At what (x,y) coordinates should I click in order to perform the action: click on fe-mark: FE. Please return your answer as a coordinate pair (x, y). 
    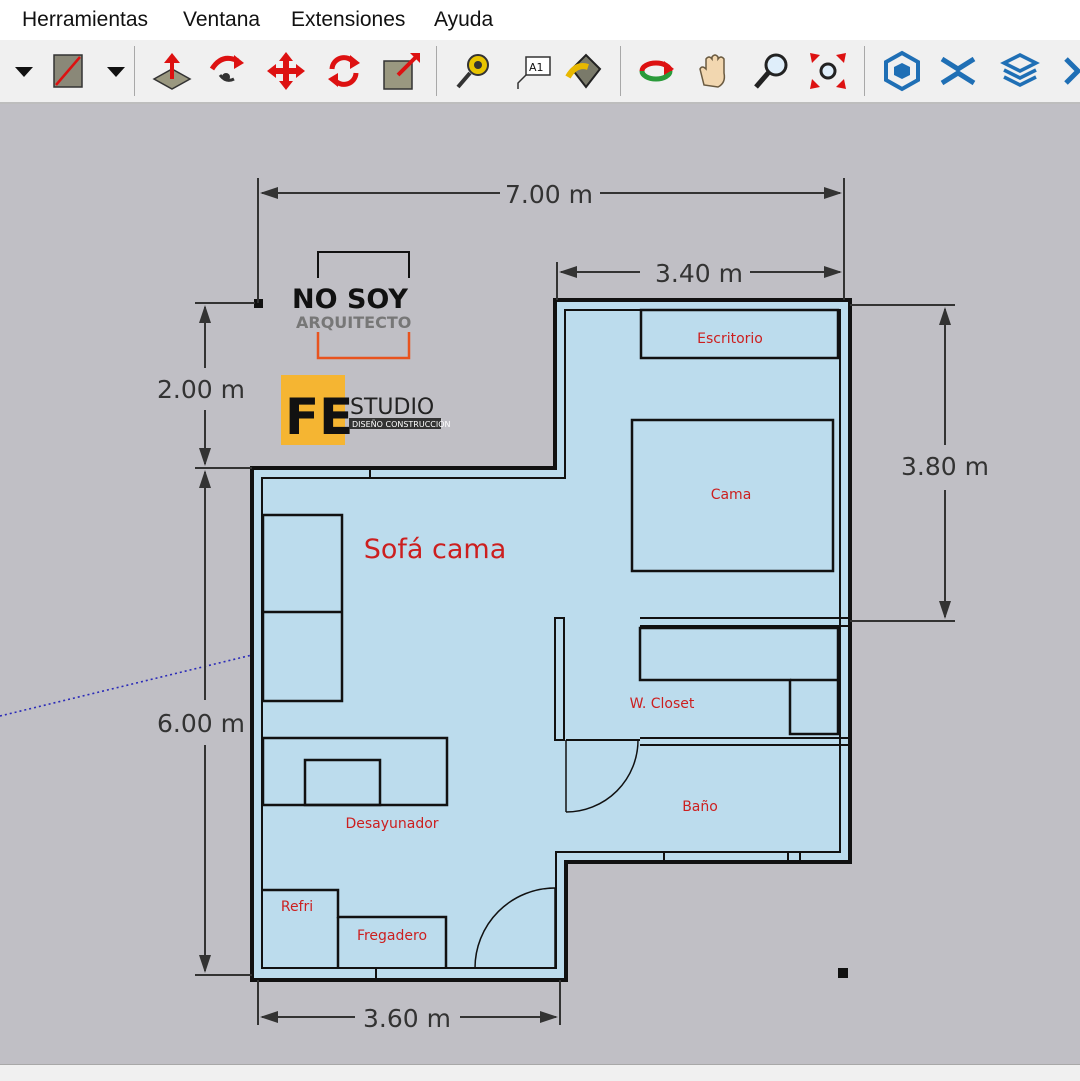
    Looking at the image, I should click on (319, 417).